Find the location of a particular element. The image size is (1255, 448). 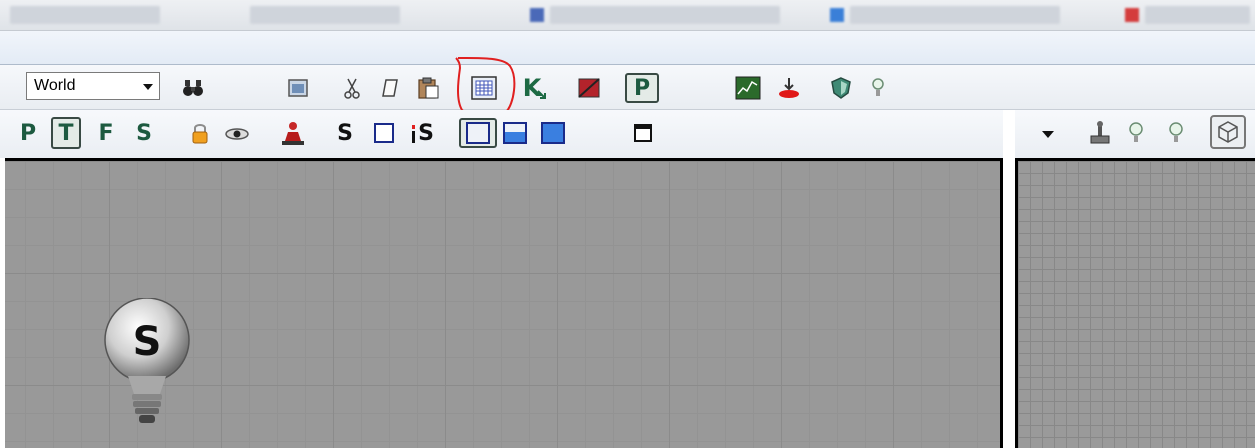

snap-scale-button: S is located at coordinates (345, 133).